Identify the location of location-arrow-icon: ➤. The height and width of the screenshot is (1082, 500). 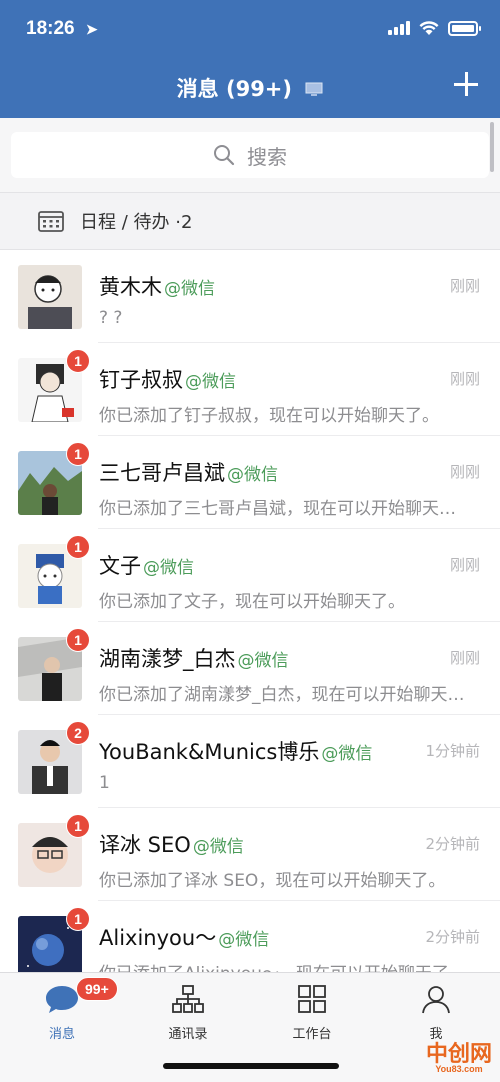
(91, 29).